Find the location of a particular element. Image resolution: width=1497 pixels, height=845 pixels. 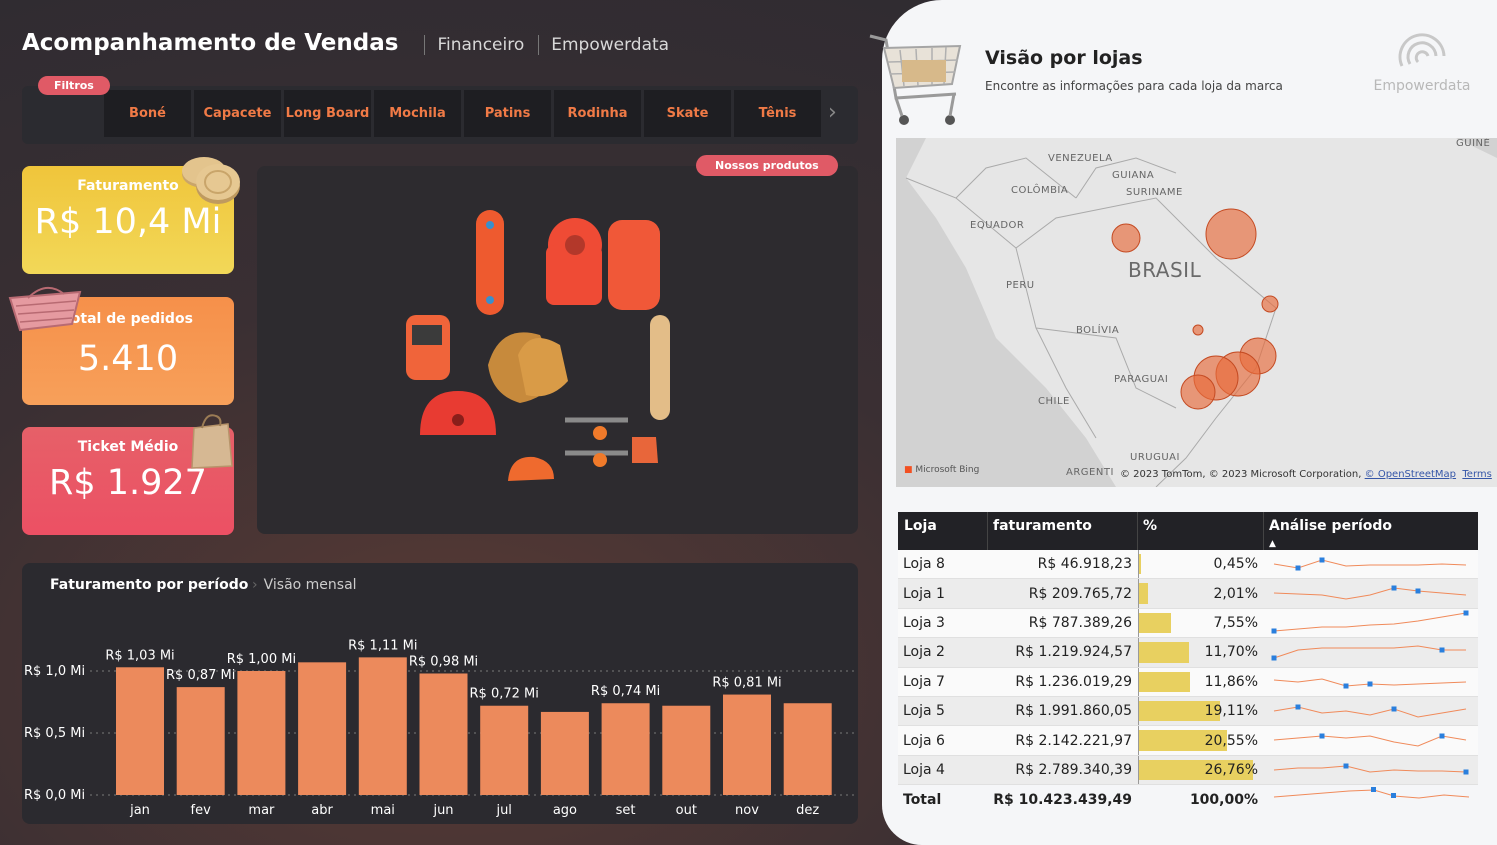

cell-pct-value: 11,86% is located at coordinates (1231, 681).